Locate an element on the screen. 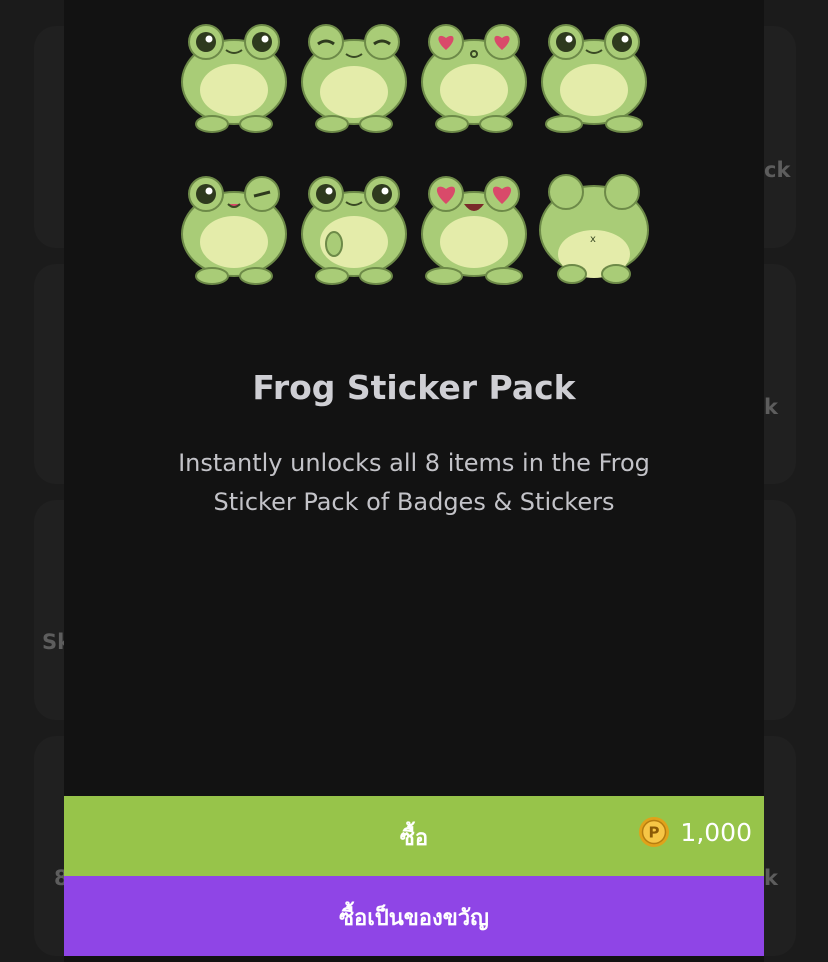  frog-sticker-4-icon is located at coordinates (594, 78).